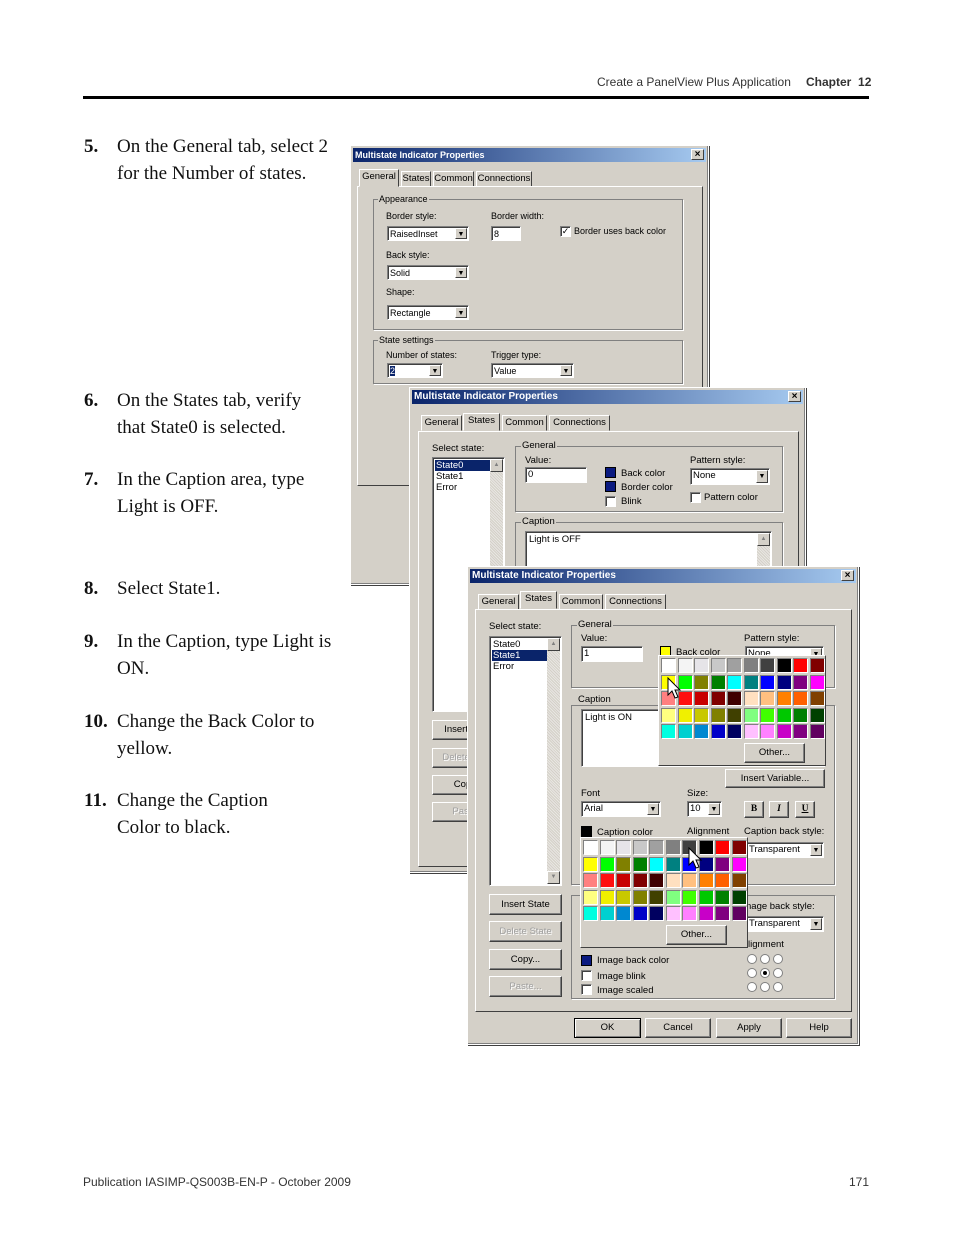 The height and width of the screenshot is (1235, 954). I want to click on number-of-states-select: 2 ▼, so click(415, 370).